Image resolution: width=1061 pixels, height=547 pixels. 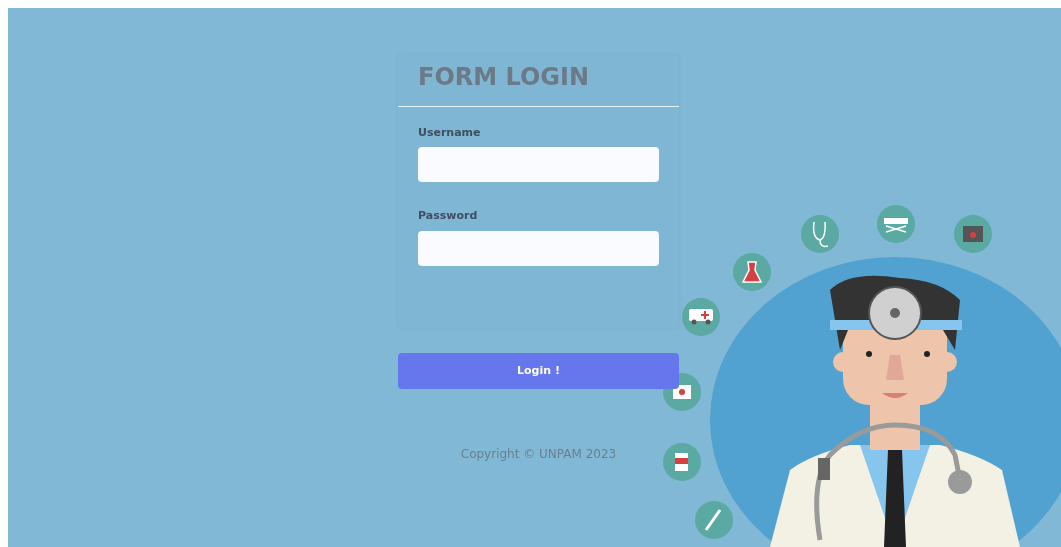 I want to click on copyright-text: Copyright © UNPAM 2023, so click(x=538, y=454).